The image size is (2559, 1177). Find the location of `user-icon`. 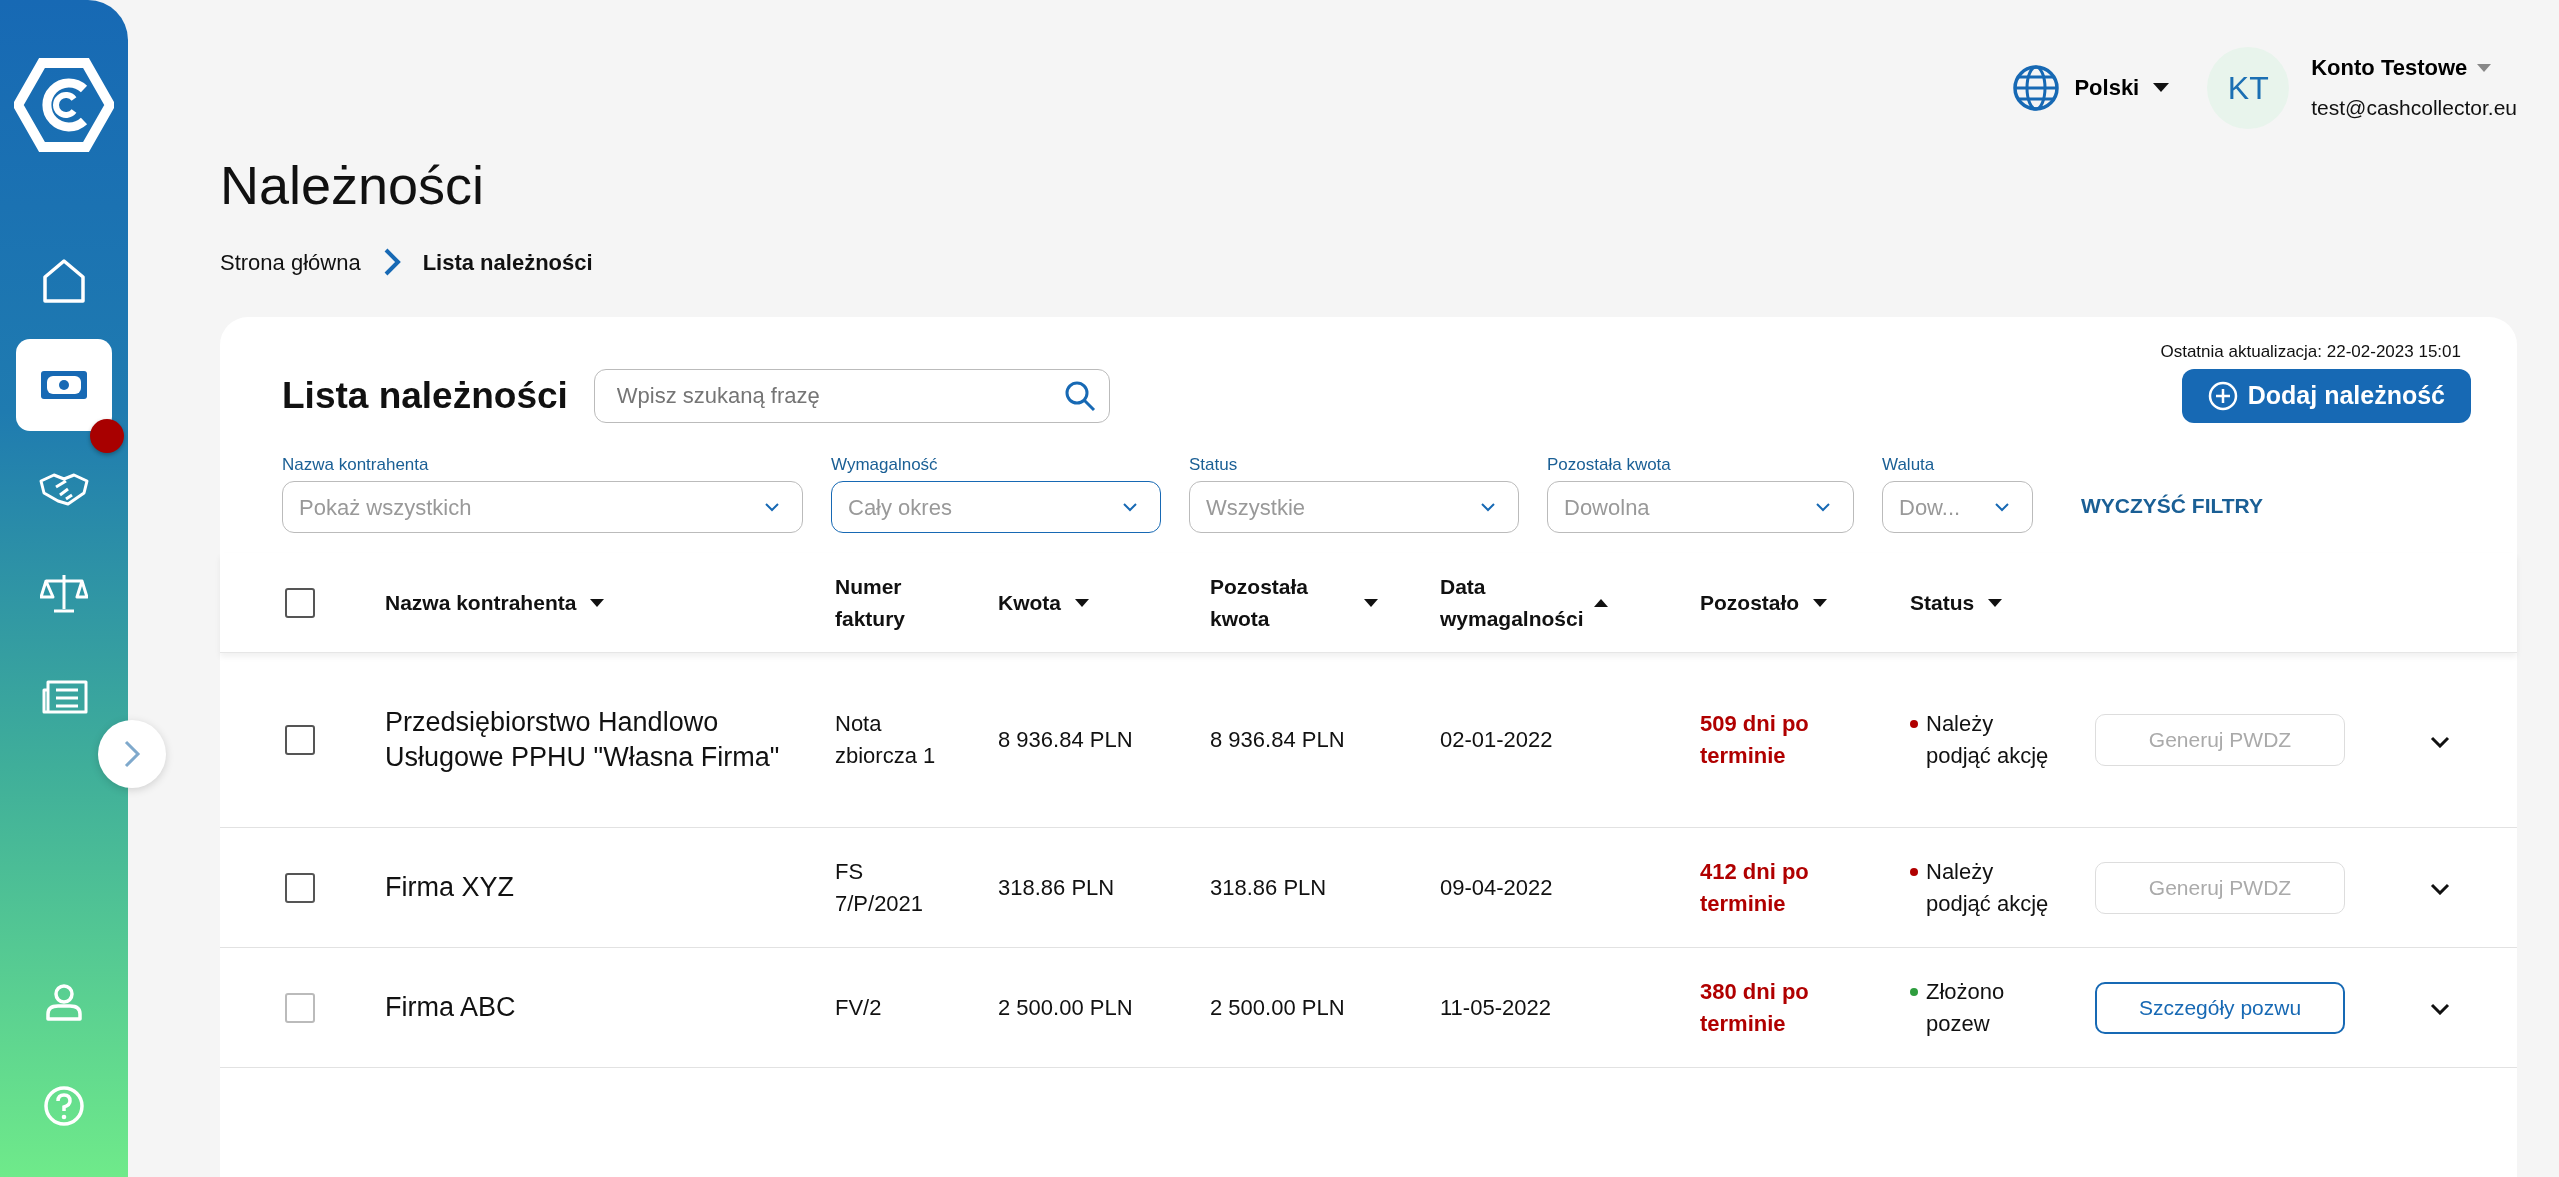

user-icon is located at coordinates (64, 1002).